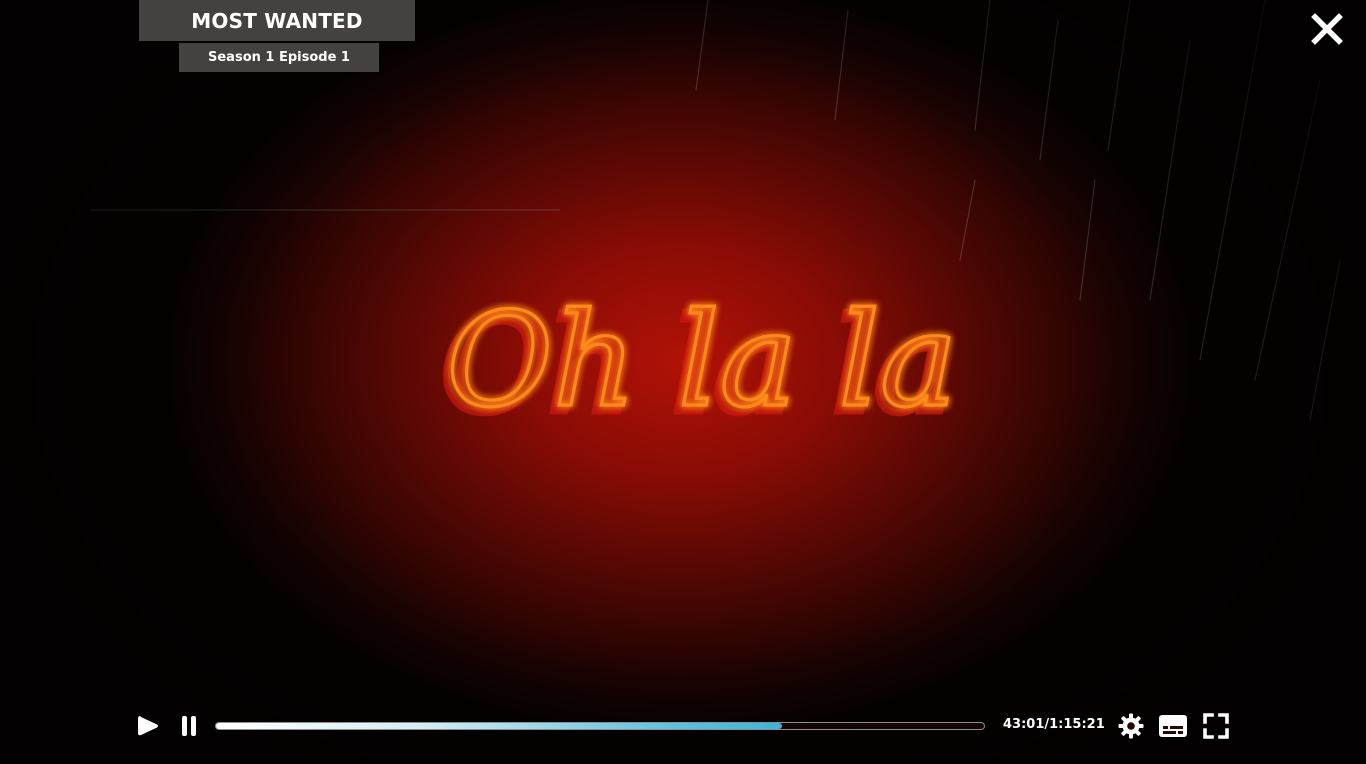 Image resolution: width=1366 pixels, height=764 pixels. I want to click on subtitles-button, so click(1173, 726).